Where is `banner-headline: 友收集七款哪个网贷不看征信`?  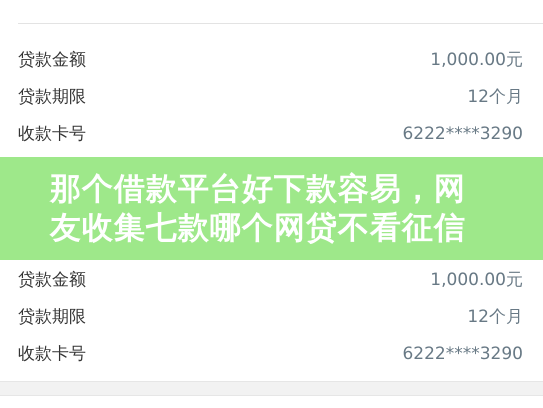
banner-headline: 友收集七款哪个网贷不看征信 is located at coordinates (258, 228).